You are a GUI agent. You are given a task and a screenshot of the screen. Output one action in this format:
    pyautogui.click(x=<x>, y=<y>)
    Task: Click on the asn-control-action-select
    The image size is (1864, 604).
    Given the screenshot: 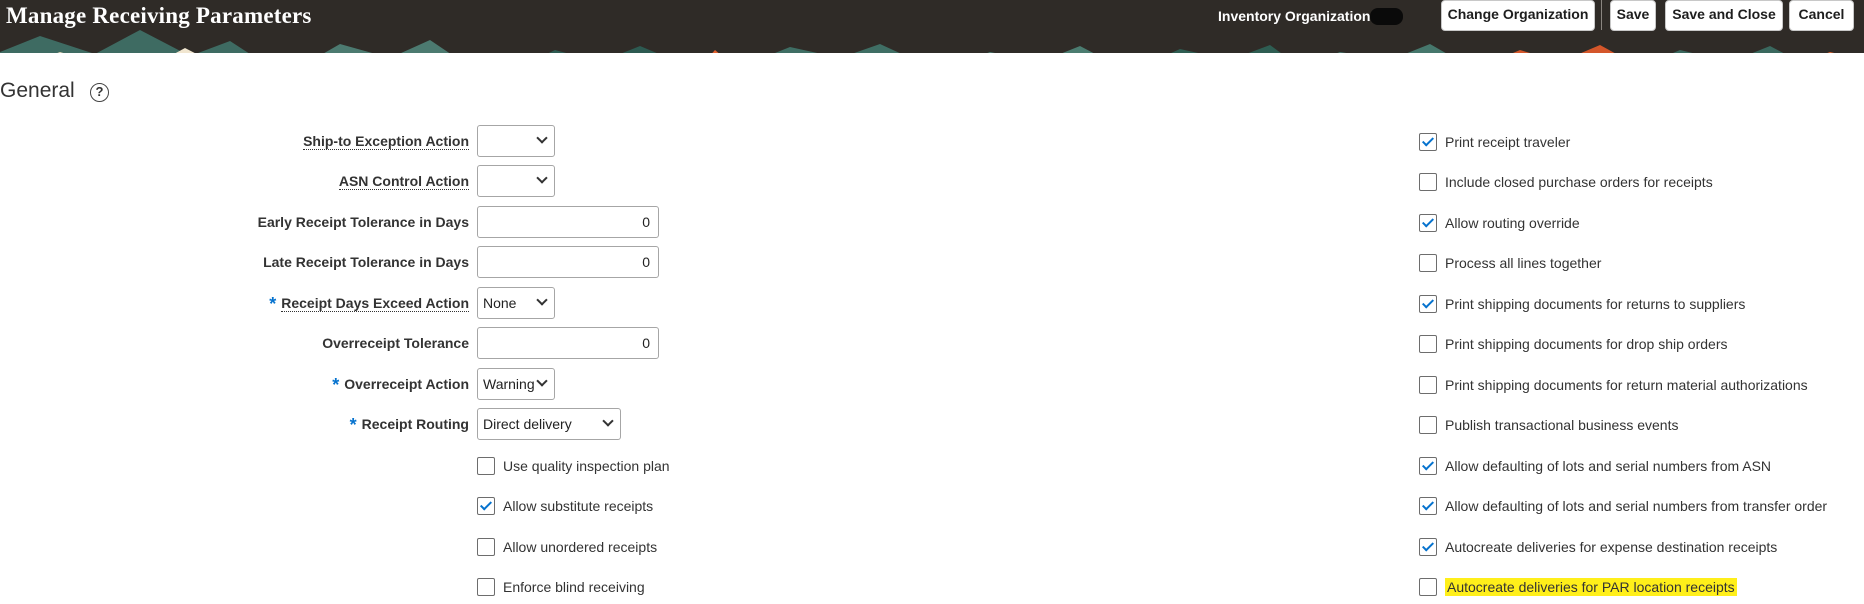 What is the action you would take?
    pyautogui.click(x=516, y=181)
    